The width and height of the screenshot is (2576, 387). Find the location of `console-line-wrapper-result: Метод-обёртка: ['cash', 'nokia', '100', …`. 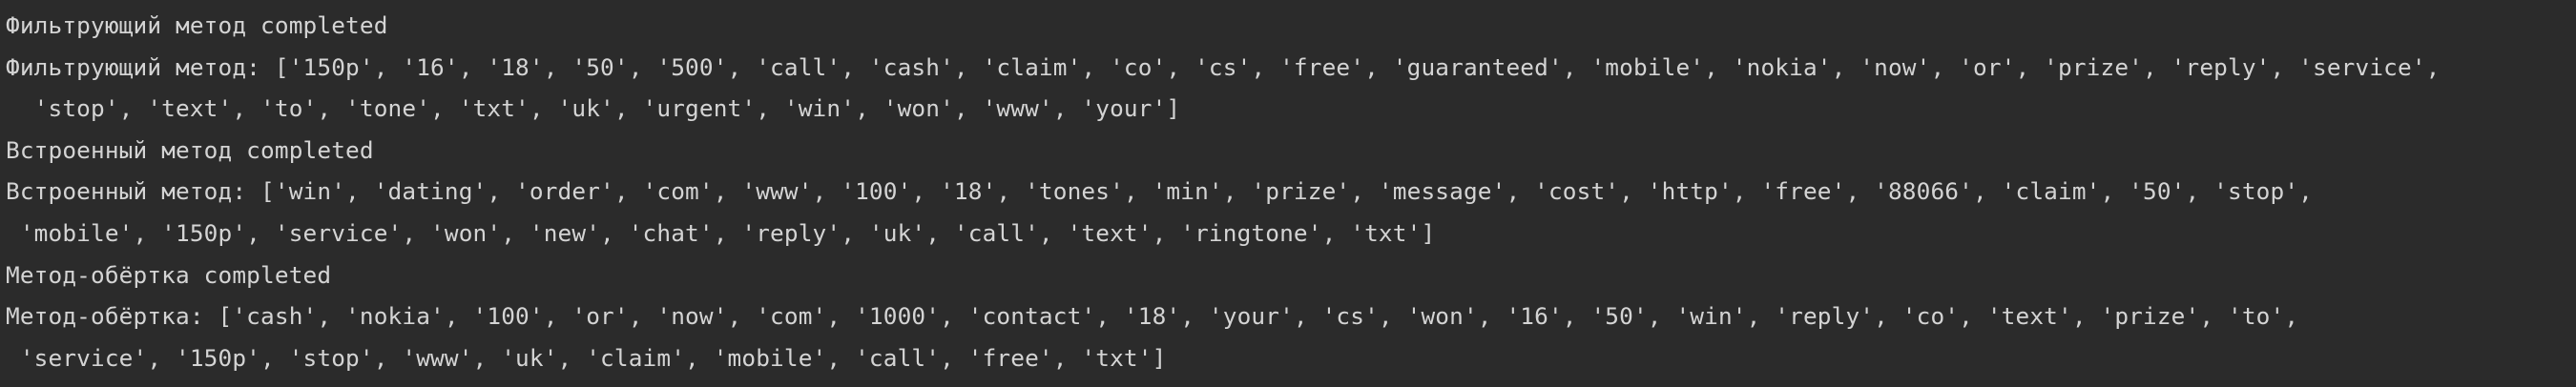

console-line-wrapper-result: Метод-обёртка: ['cash', 'nokia', '100', … is located at coordinates (1152, 316).